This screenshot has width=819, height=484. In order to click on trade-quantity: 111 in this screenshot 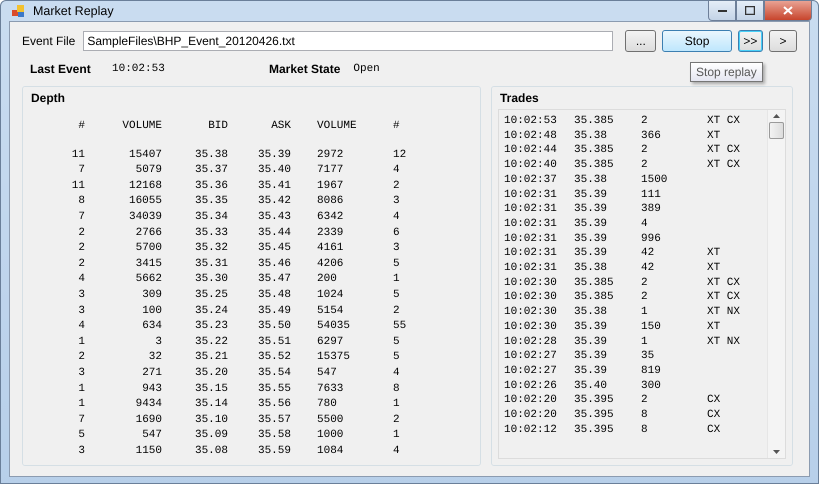, I will do `click(651, 195)`.